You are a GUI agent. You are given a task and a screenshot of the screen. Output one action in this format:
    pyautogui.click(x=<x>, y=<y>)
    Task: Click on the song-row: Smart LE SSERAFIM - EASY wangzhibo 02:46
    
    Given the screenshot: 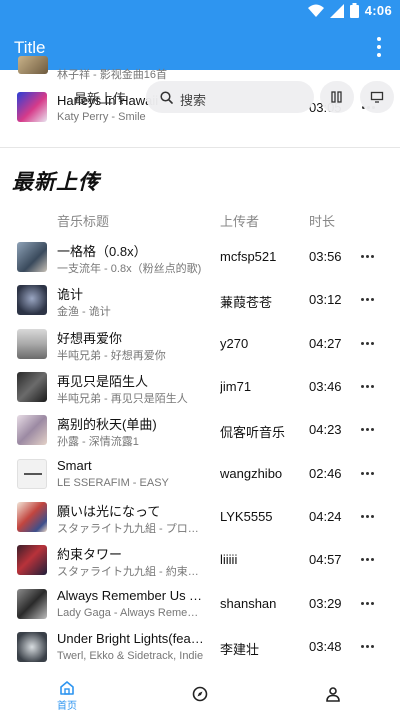 What is the action you would take?
    pyautogui.click(x=200, y=474)
    